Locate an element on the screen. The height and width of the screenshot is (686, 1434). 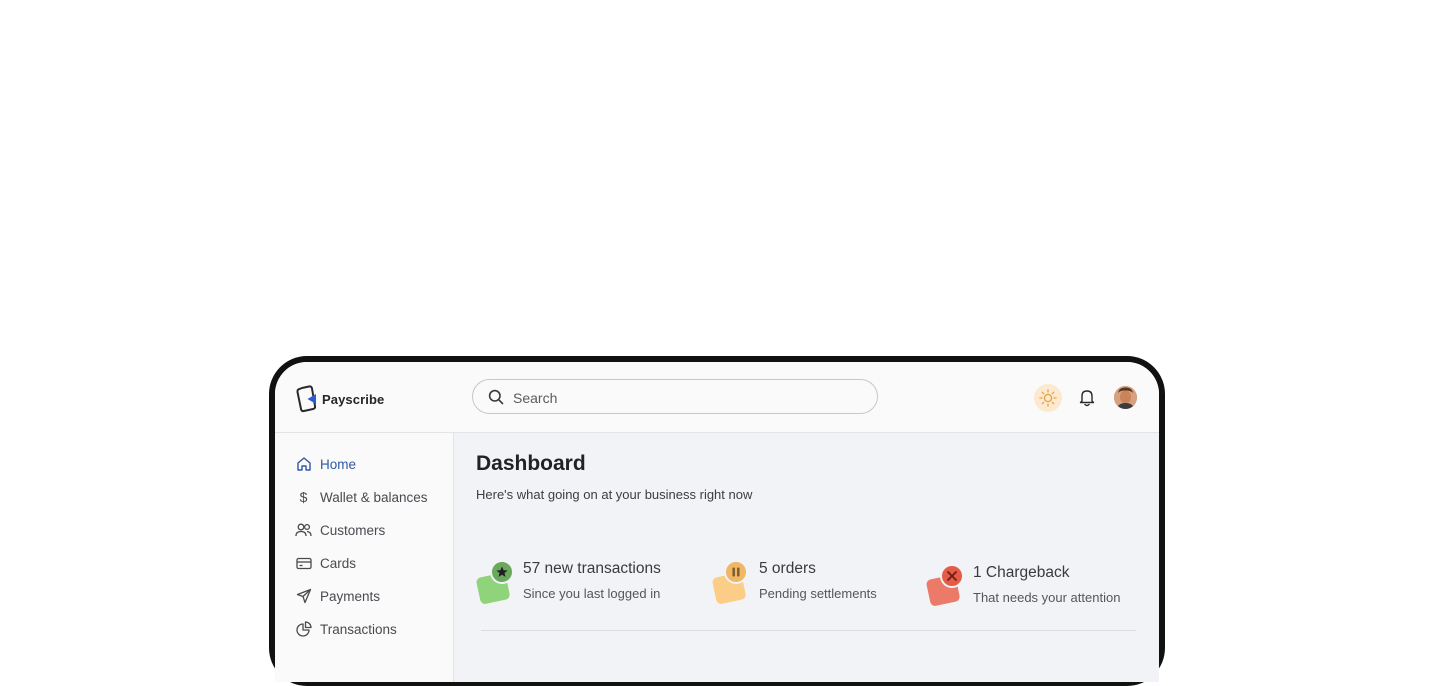
x-icon is located at coordinates (945, 585).